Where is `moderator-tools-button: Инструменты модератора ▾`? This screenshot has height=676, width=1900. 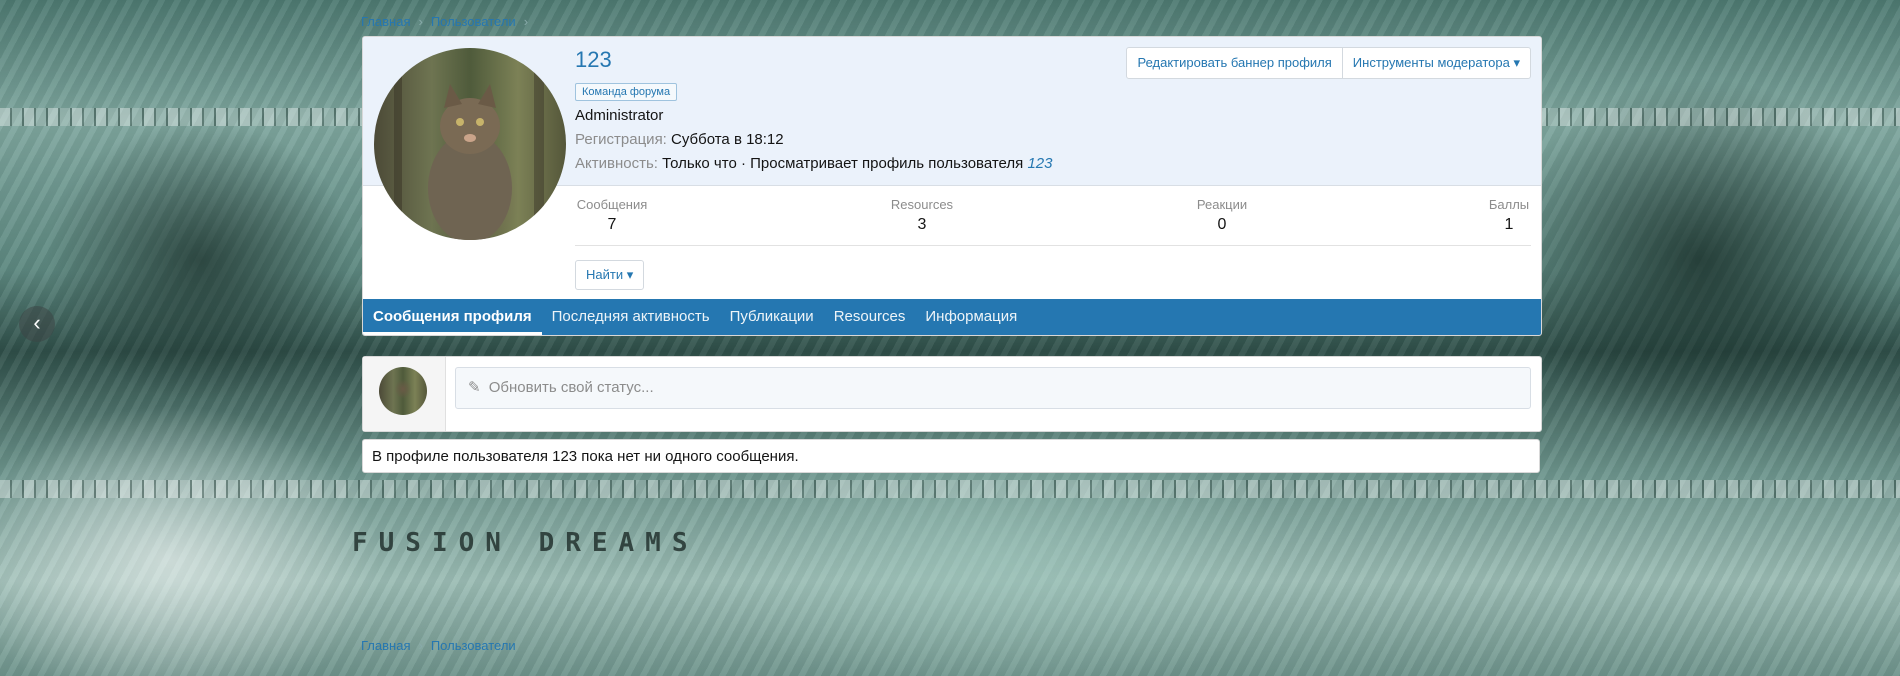 moderator-tools-button: Инструменты модератора ▾ is located at coordinates (1435, 63).